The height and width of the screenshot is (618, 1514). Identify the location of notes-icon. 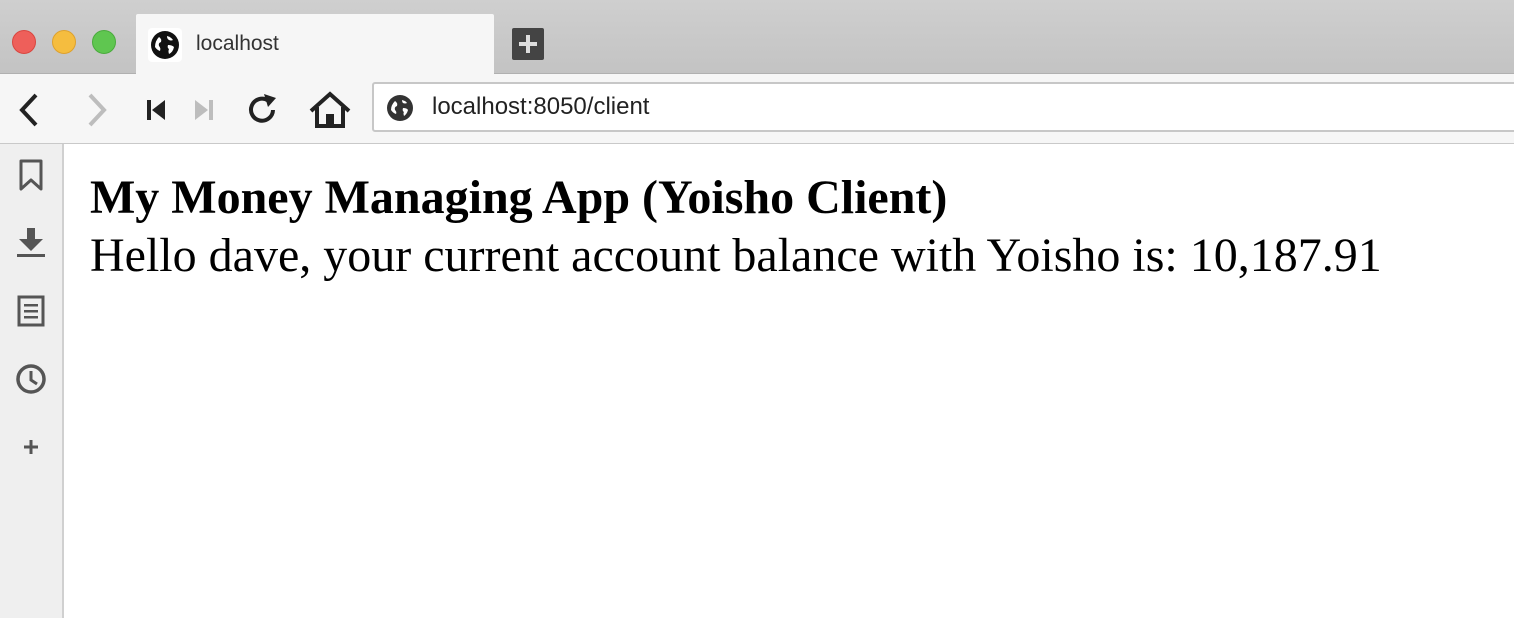
(31, 311).